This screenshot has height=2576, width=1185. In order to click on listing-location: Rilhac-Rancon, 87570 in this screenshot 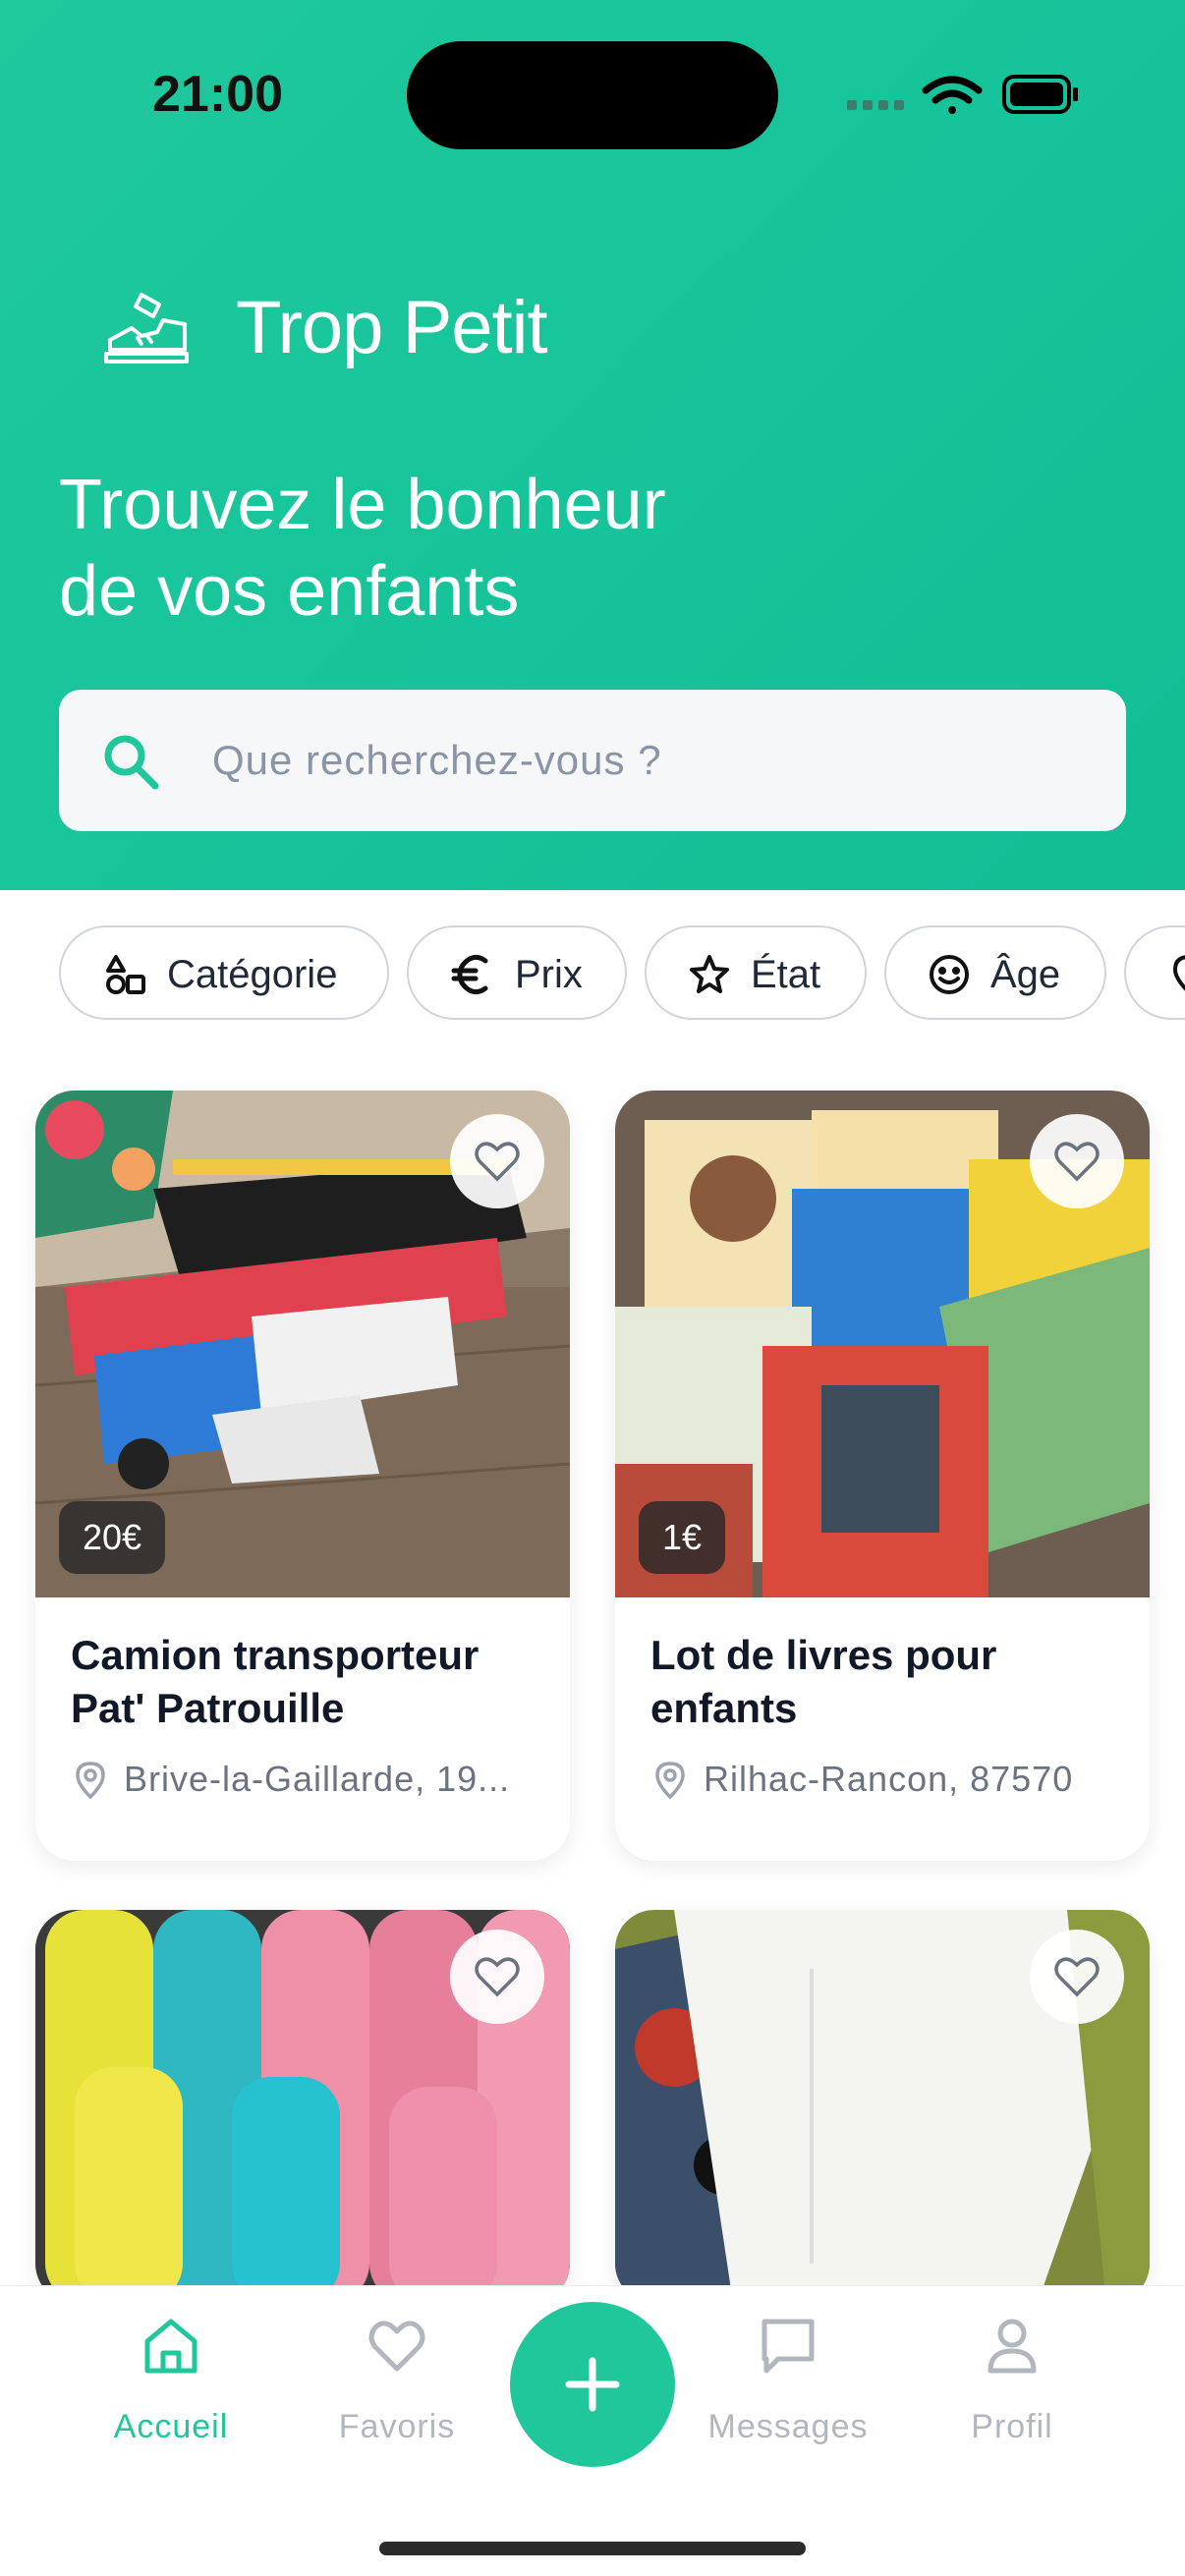, I will do `click(888, 1780)`.